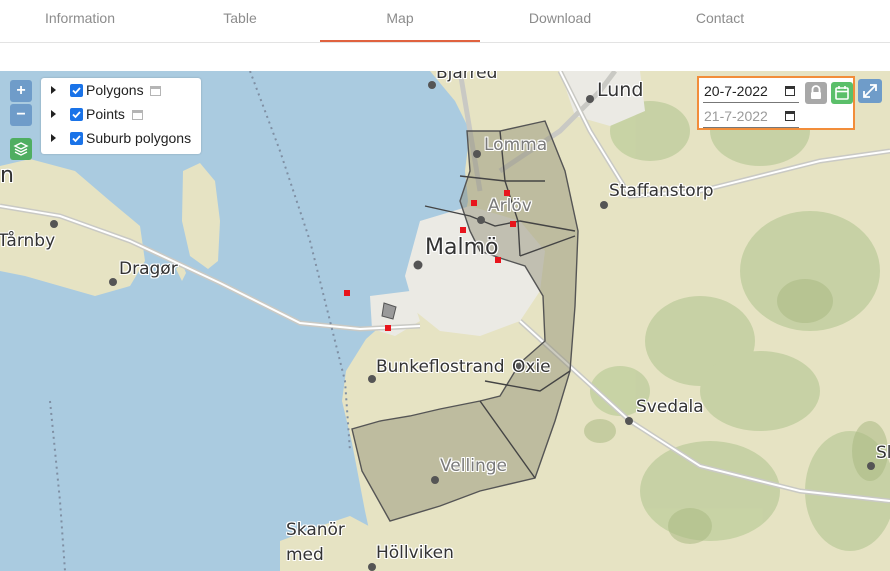  Describe the element at coordinates (473, 466) in the screenshot. I see `place-label: Vellinge` at that location.